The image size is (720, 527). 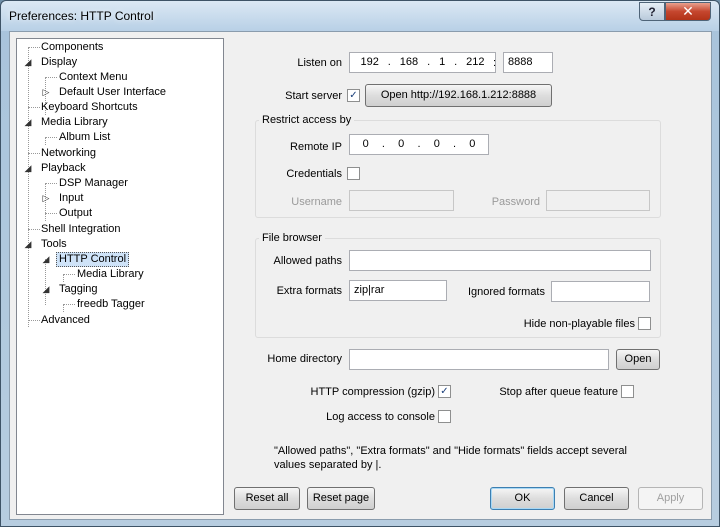 What do you see at coordinates (308, 261) in the screenshot?
I see `allowed-paths-label: Allowed paths` at bounding box center [308, 261].